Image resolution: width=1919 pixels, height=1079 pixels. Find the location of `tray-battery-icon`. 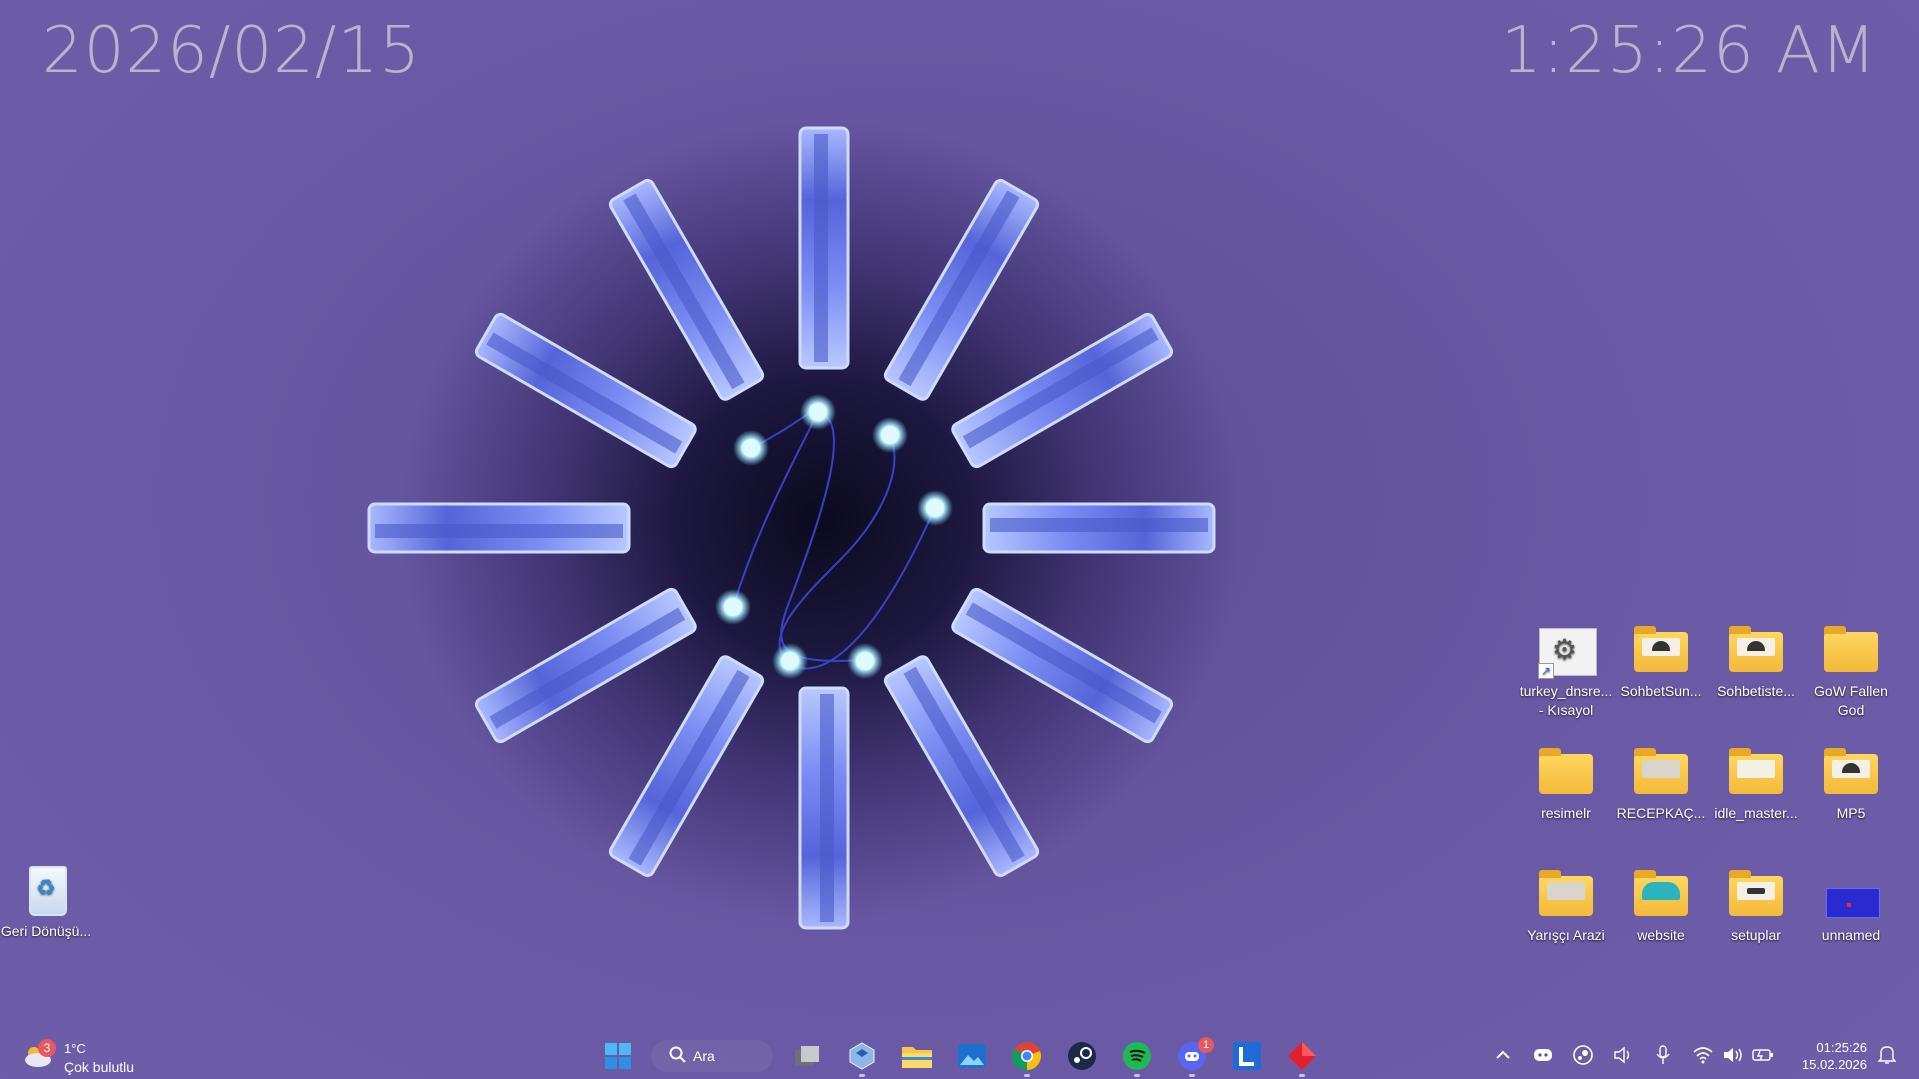

tray-battery-icon is located at coordinates (1763, 1055).